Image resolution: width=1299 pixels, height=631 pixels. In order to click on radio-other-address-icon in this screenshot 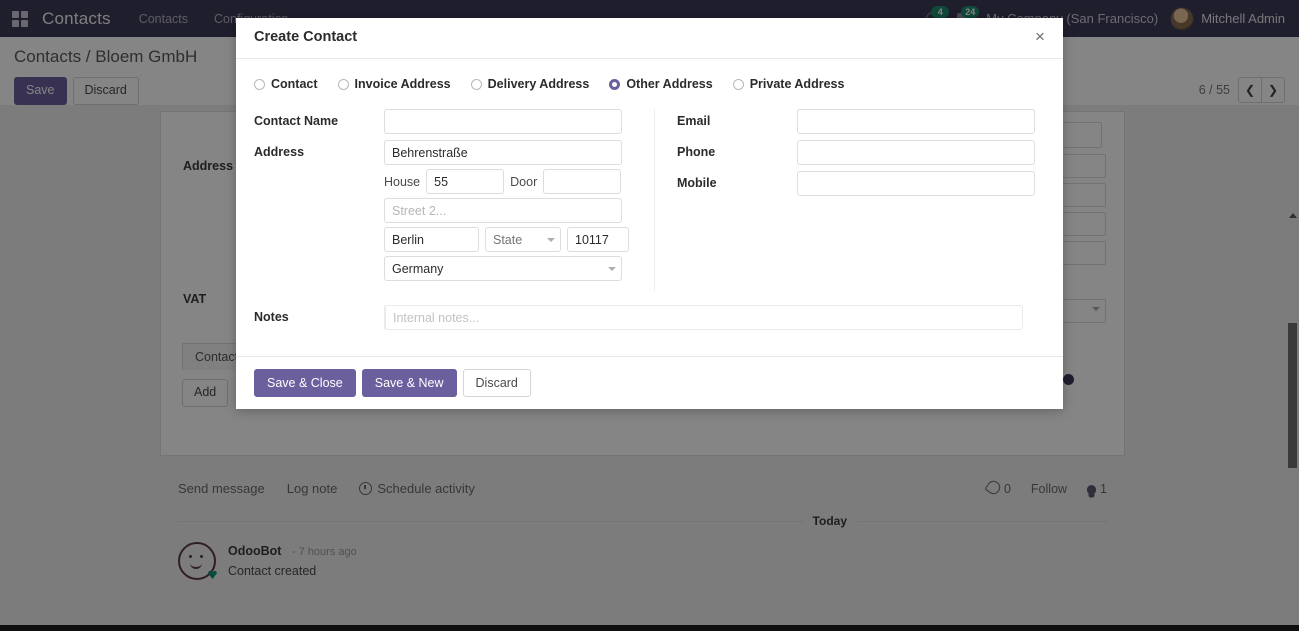, I will do `click(615, 84)`.